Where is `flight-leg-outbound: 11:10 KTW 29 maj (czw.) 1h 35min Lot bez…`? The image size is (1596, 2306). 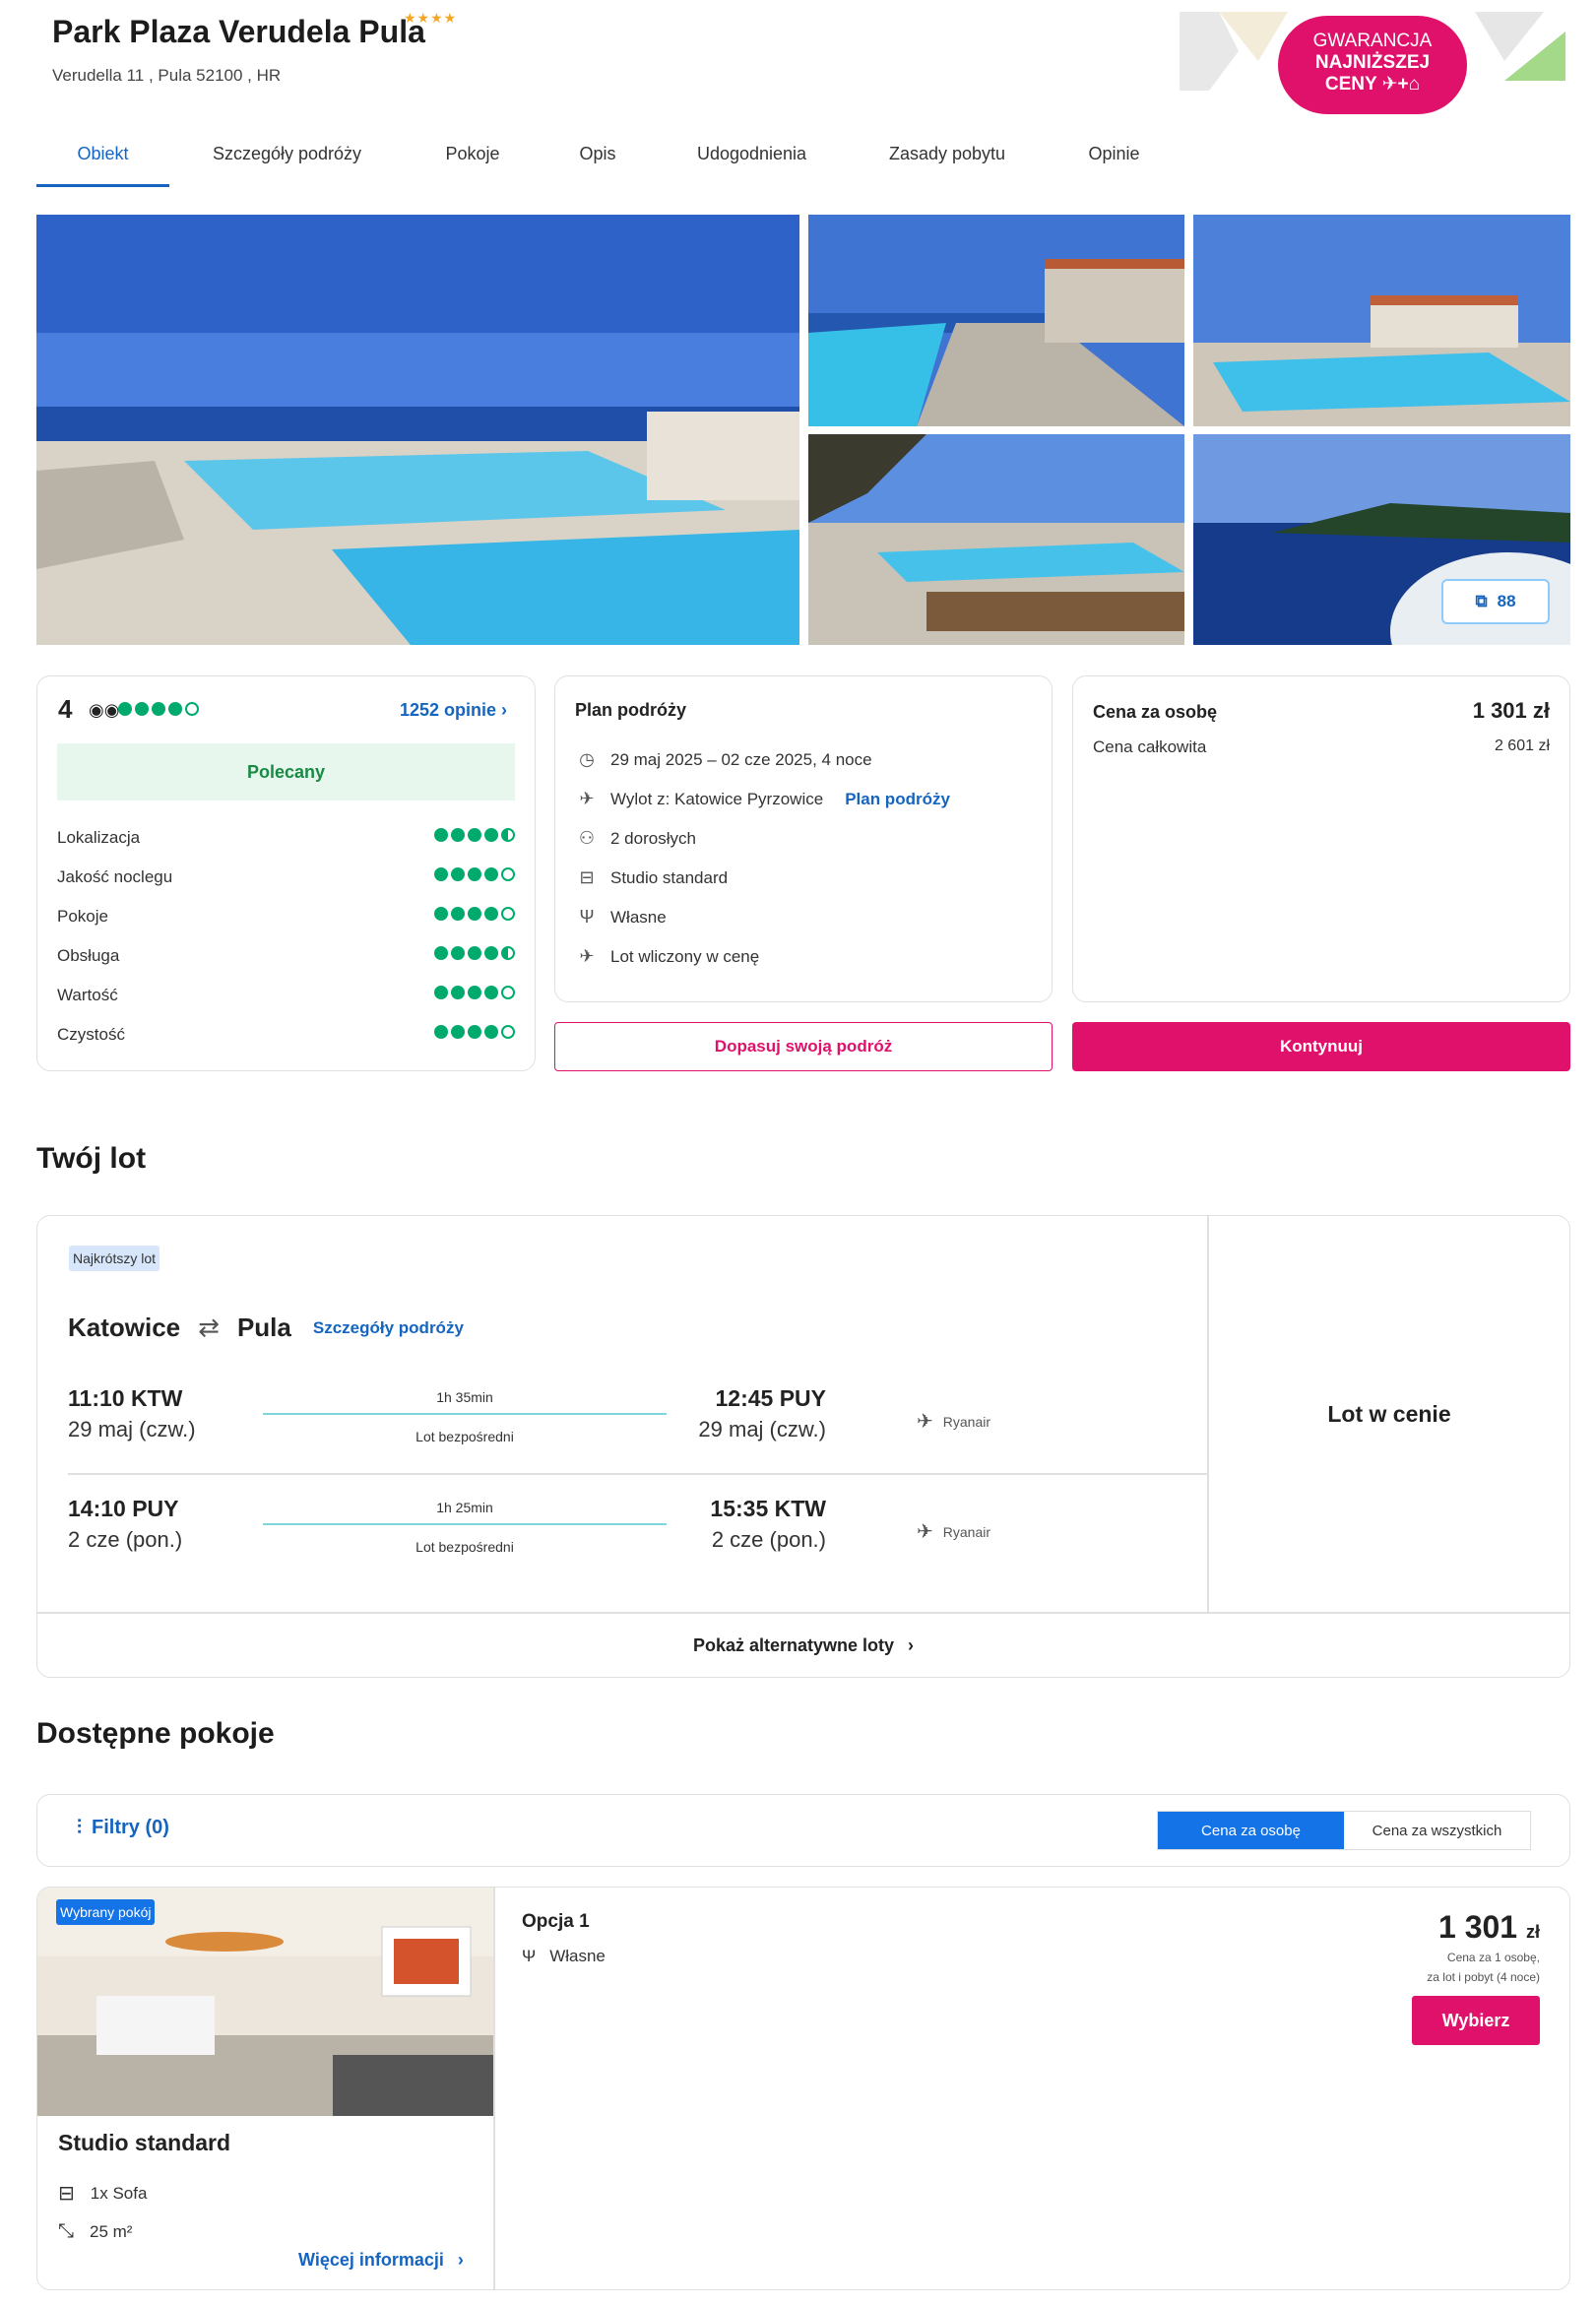 flight-leg-outbound: 11:10 KTW 29 maj (czw.) 1h 35min Lot bez… is located at coordinates (634, 1425).